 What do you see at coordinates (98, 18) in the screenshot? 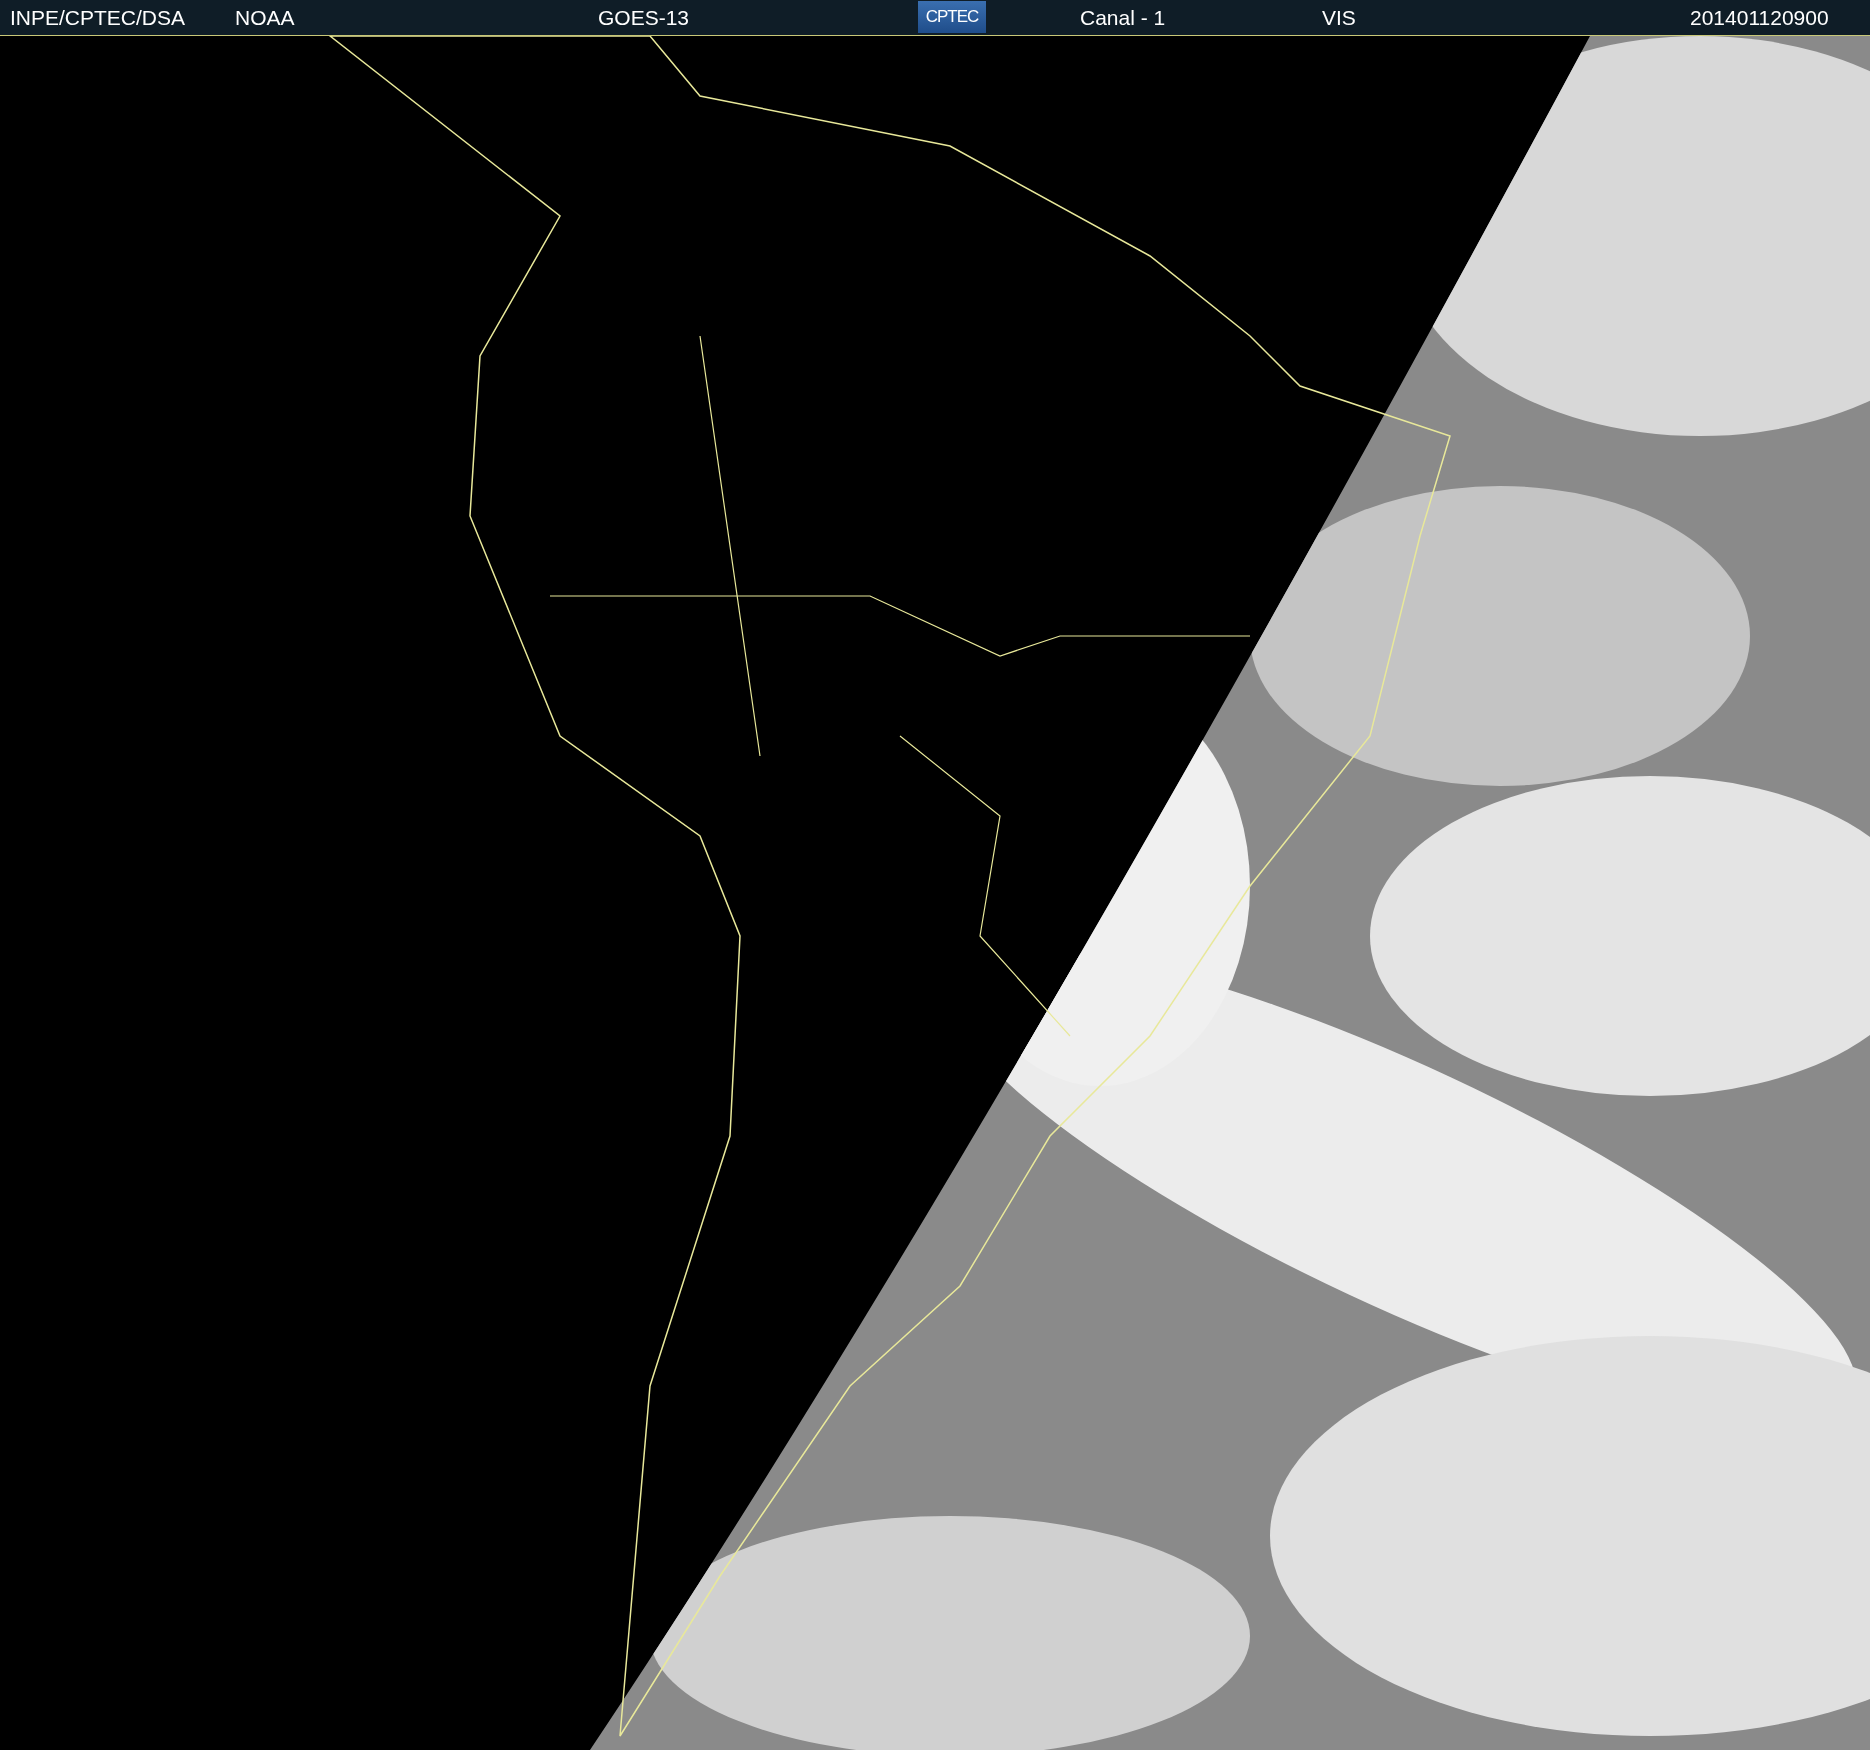
I see `header-label: INPE/CPTEC/DSA` at bounding box center [98, 18].